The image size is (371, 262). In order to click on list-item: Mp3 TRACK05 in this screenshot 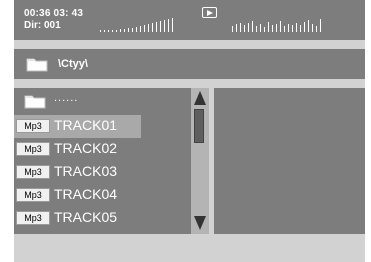, I will do `click(102, 218)`.